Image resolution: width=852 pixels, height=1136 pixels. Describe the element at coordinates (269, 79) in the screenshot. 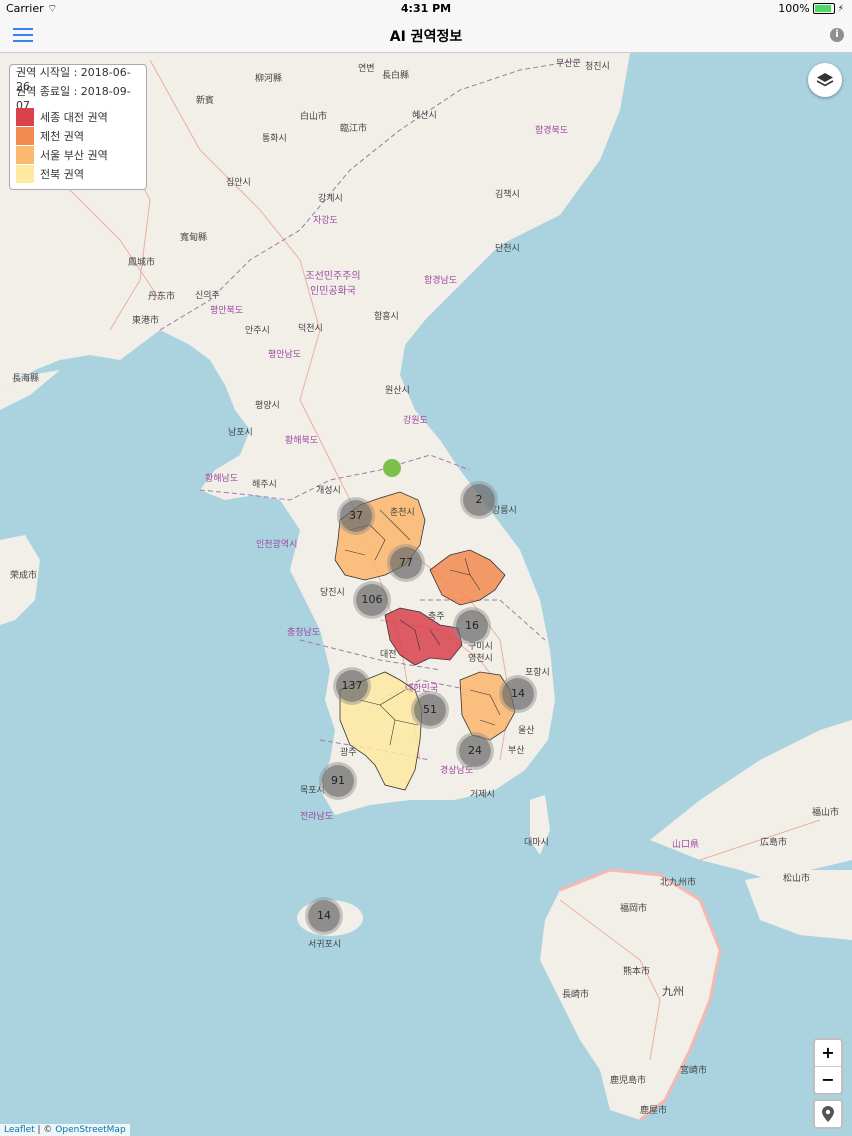

I see `map-label: 柳河縣` at that location.